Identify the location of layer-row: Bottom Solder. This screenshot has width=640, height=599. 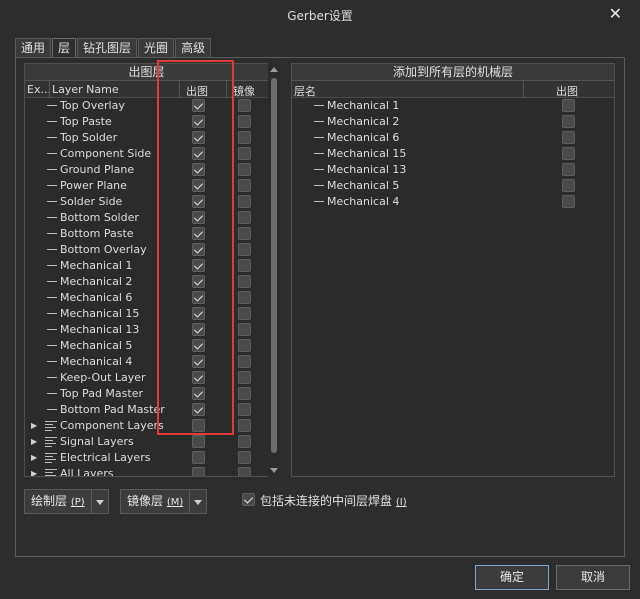
(146, 218).